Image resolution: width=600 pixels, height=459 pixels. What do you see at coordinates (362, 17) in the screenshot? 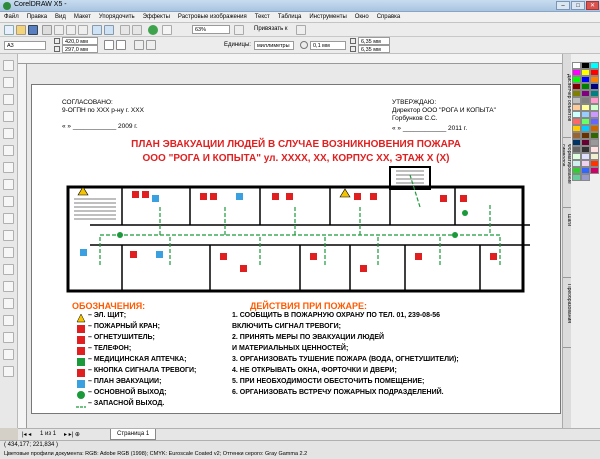
I see `menu-item-10: Окно` at bounding box center [362, 17].